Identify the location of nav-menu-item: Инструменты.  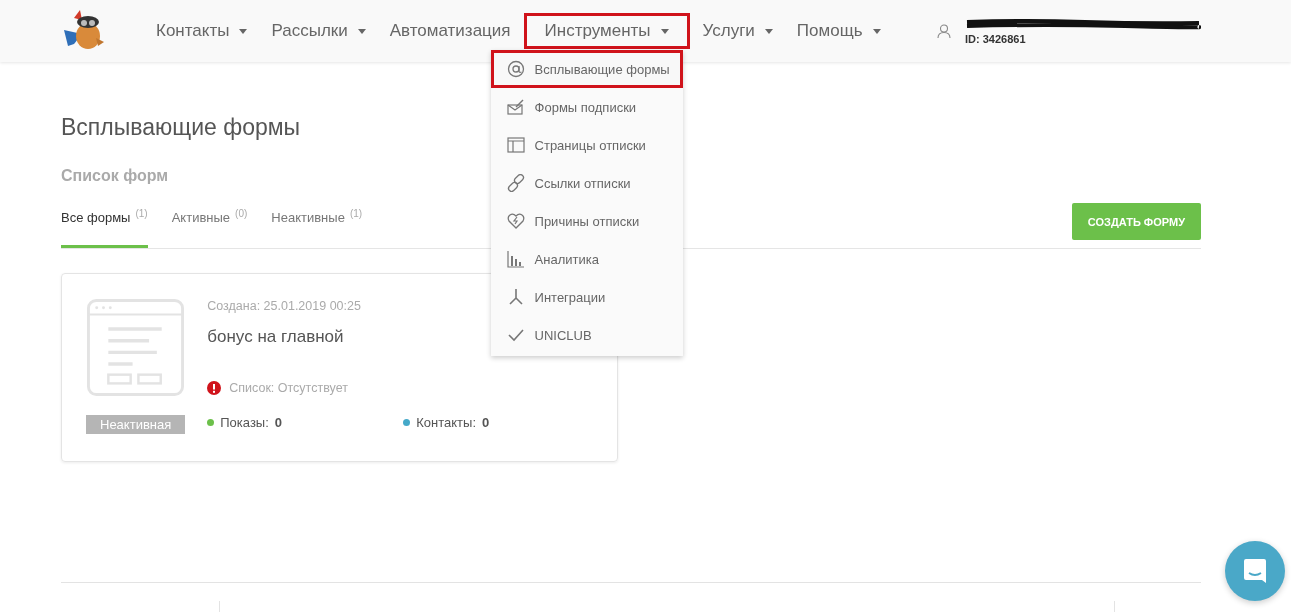
(606, 31).